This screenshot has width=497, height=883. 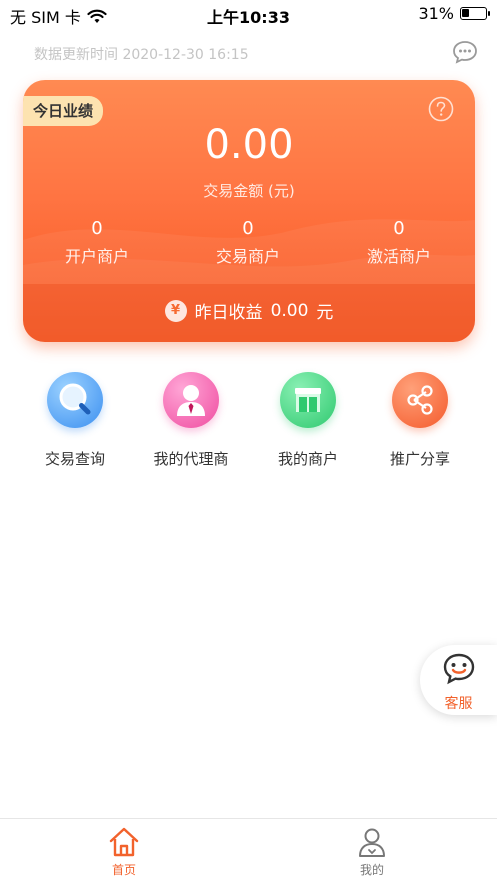 I want to click on tab-home: 首页, so click(x=124, y=851).